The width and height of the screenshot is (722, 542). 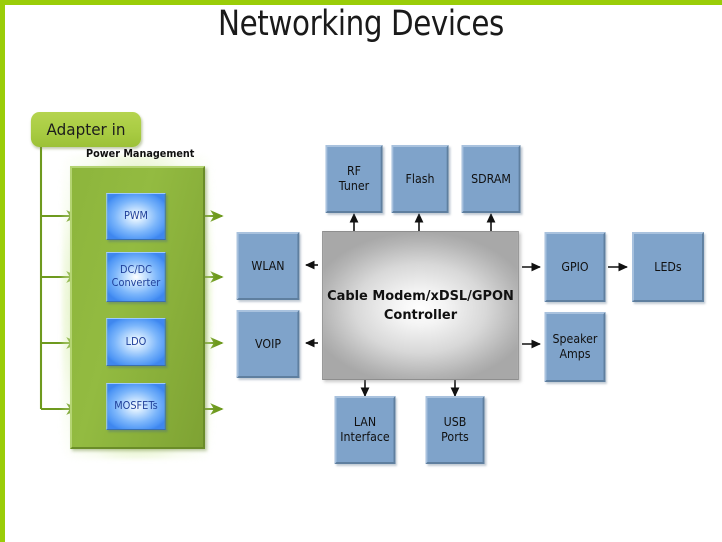 I want to click on controller-bottom-arrows, so click(x=410, y=388).